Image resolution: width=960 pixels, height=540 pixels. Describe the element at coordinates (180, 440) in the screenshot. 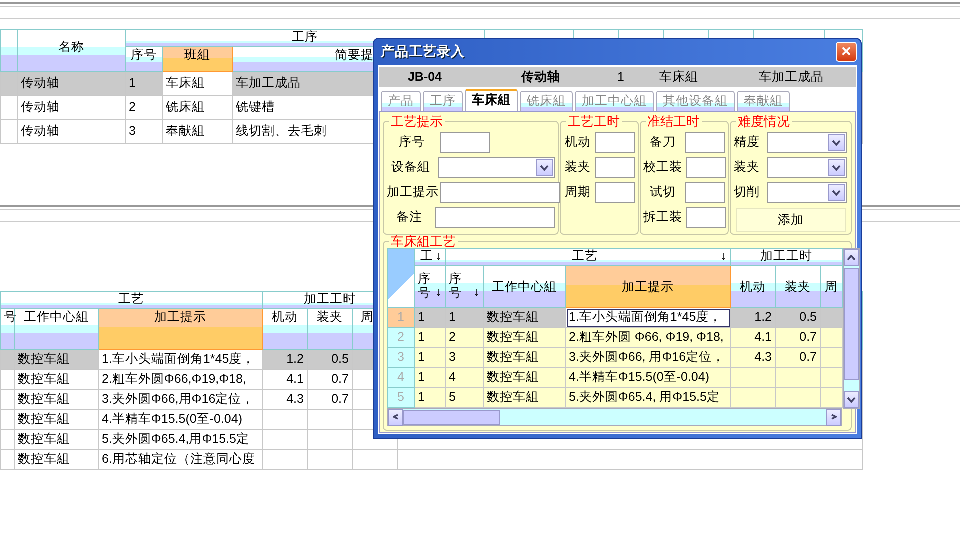

I see `table-cell: 5.夹外圆Φ65.4,用Φ15.5定` at that location.